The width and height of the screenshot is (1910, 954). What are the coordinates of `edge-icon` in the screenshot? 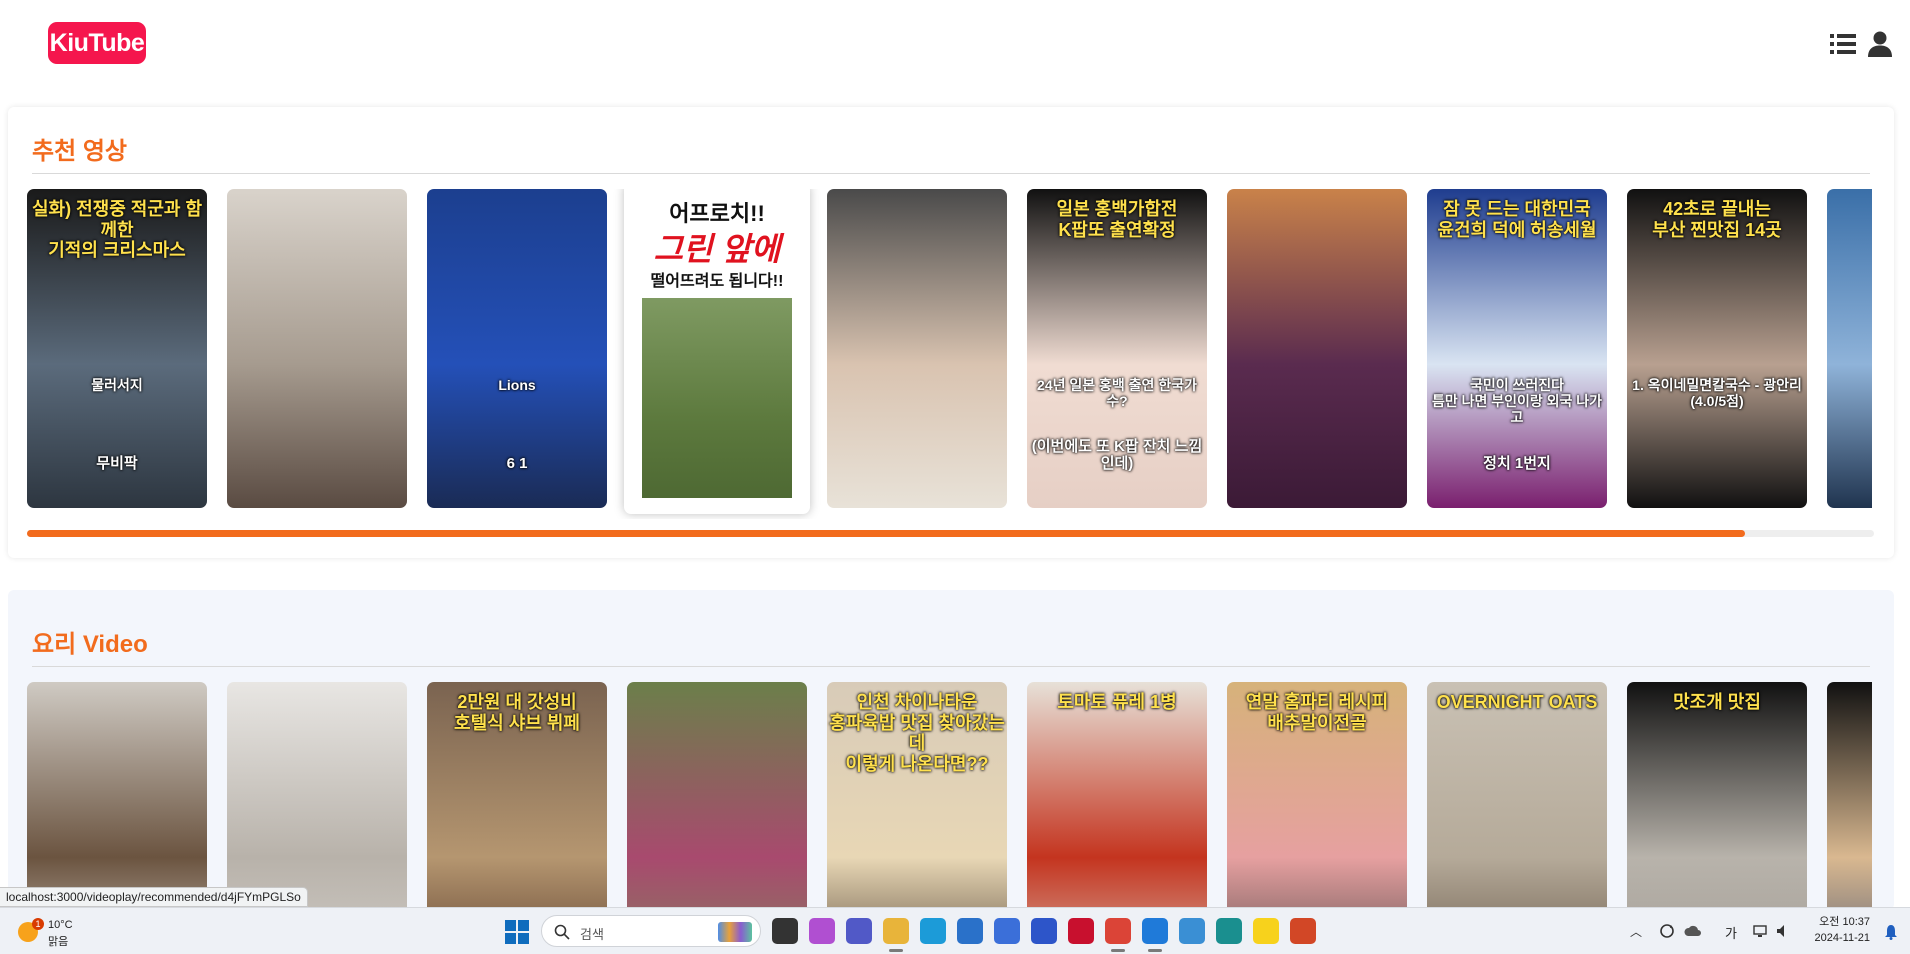 It's located at (933, 931).